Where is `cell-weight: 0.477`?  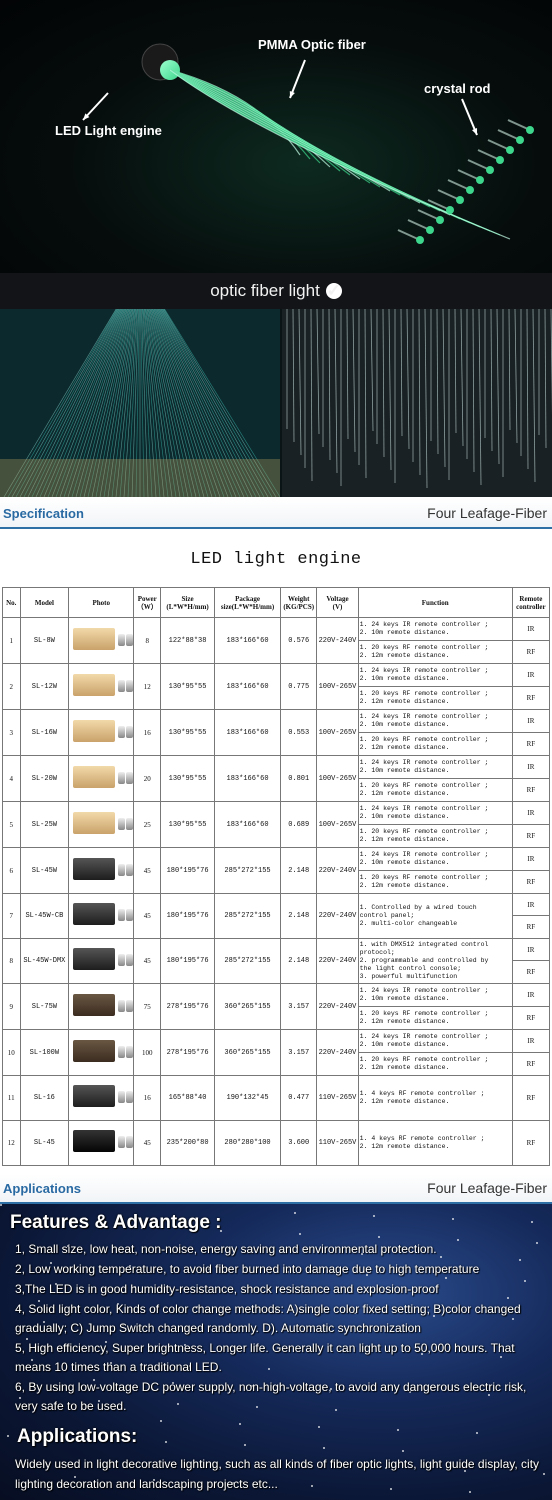 cell-weight: 0.477 is located at coordinates (299, 1098).